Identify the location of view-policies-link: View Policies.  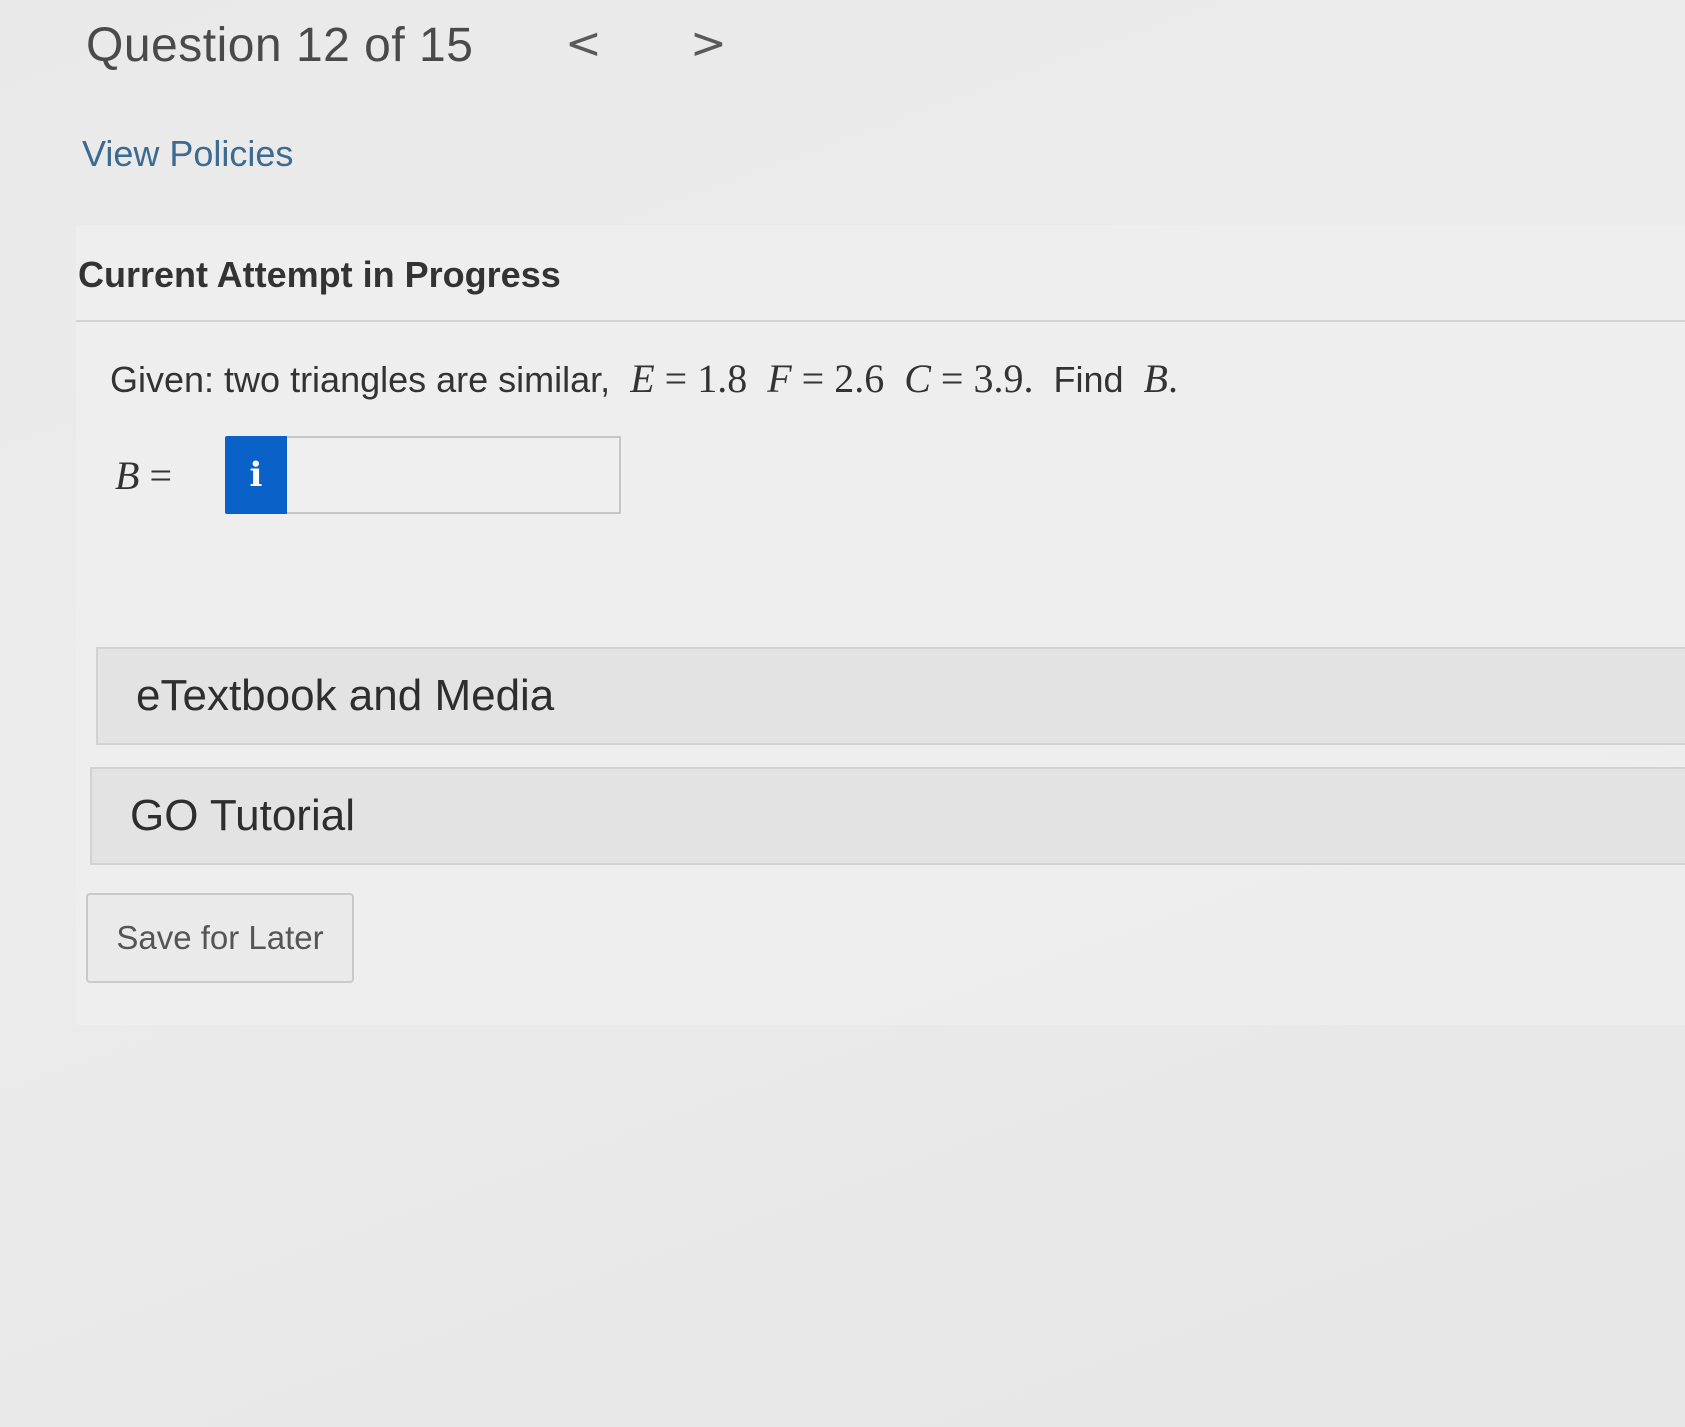
(187, 154).